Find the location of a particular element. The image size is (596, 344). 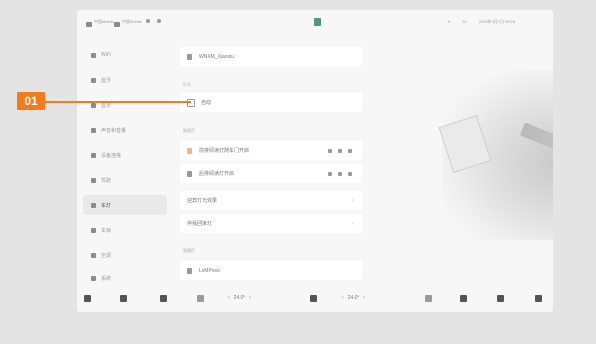

sidebar-item-bluetooth: 蓝牙 is located at coordinates (125, 80).